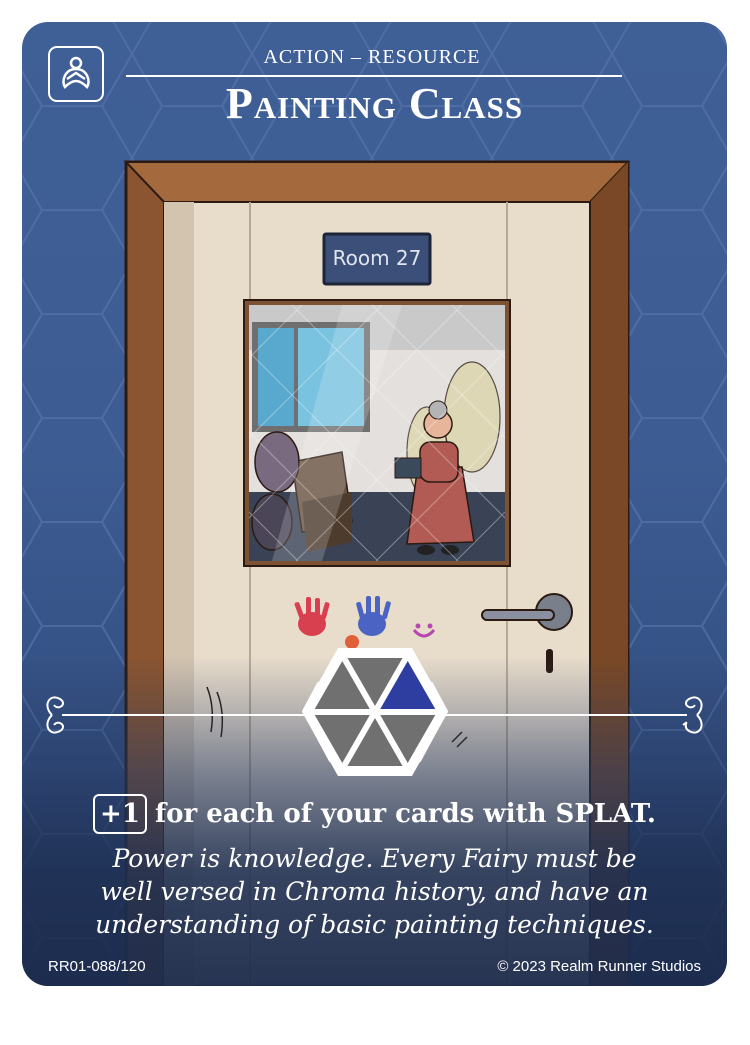 Image resolution: width=750 pixels, height=1045 pixels. Describe the element at coordinates (372, 57) in the screenshot. I see `card-type-line: ACTION – RESOURCE` at that location.